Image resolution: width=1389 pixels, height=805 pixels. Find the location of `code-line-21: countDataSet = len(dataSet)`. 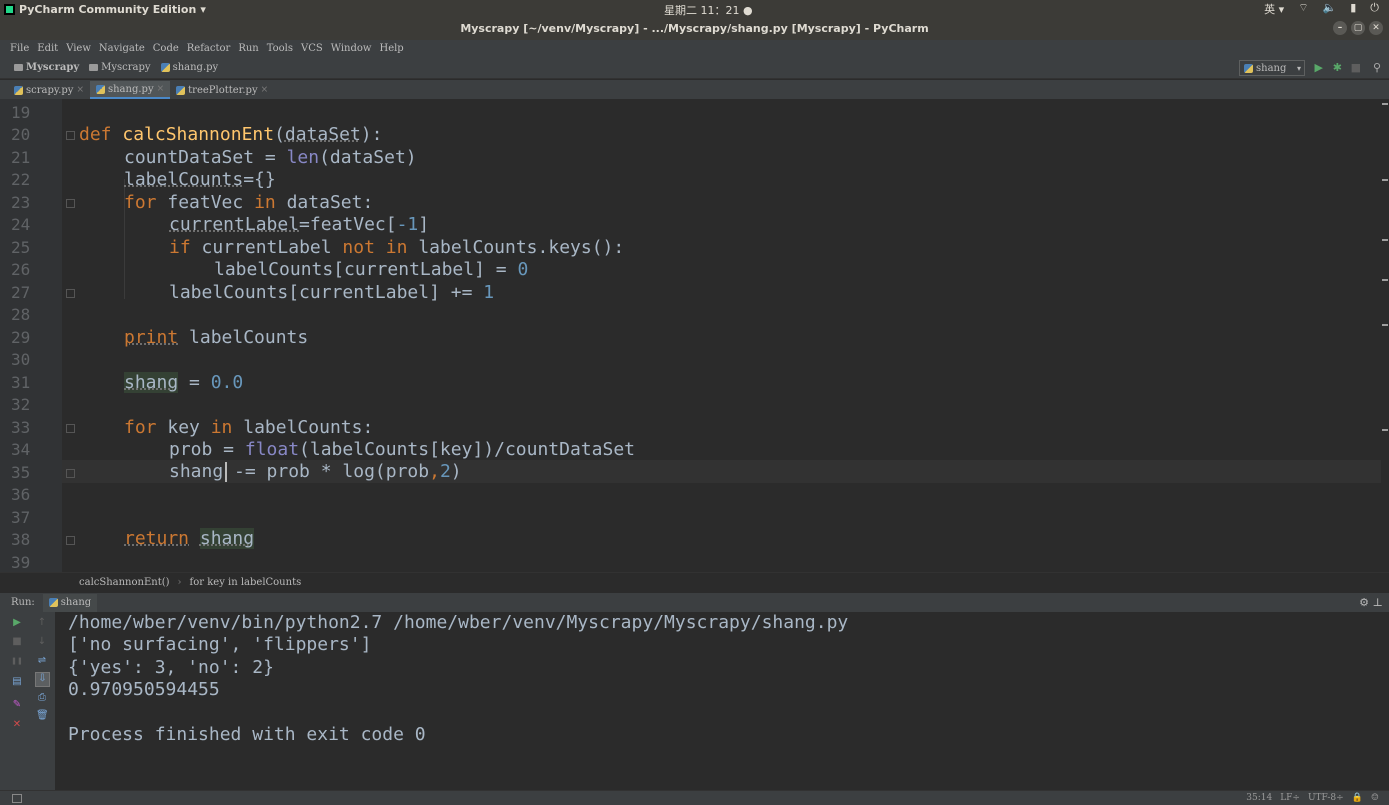

code-line-21: countDataSet = len(dataSet) is located at coordinates (270, 157).